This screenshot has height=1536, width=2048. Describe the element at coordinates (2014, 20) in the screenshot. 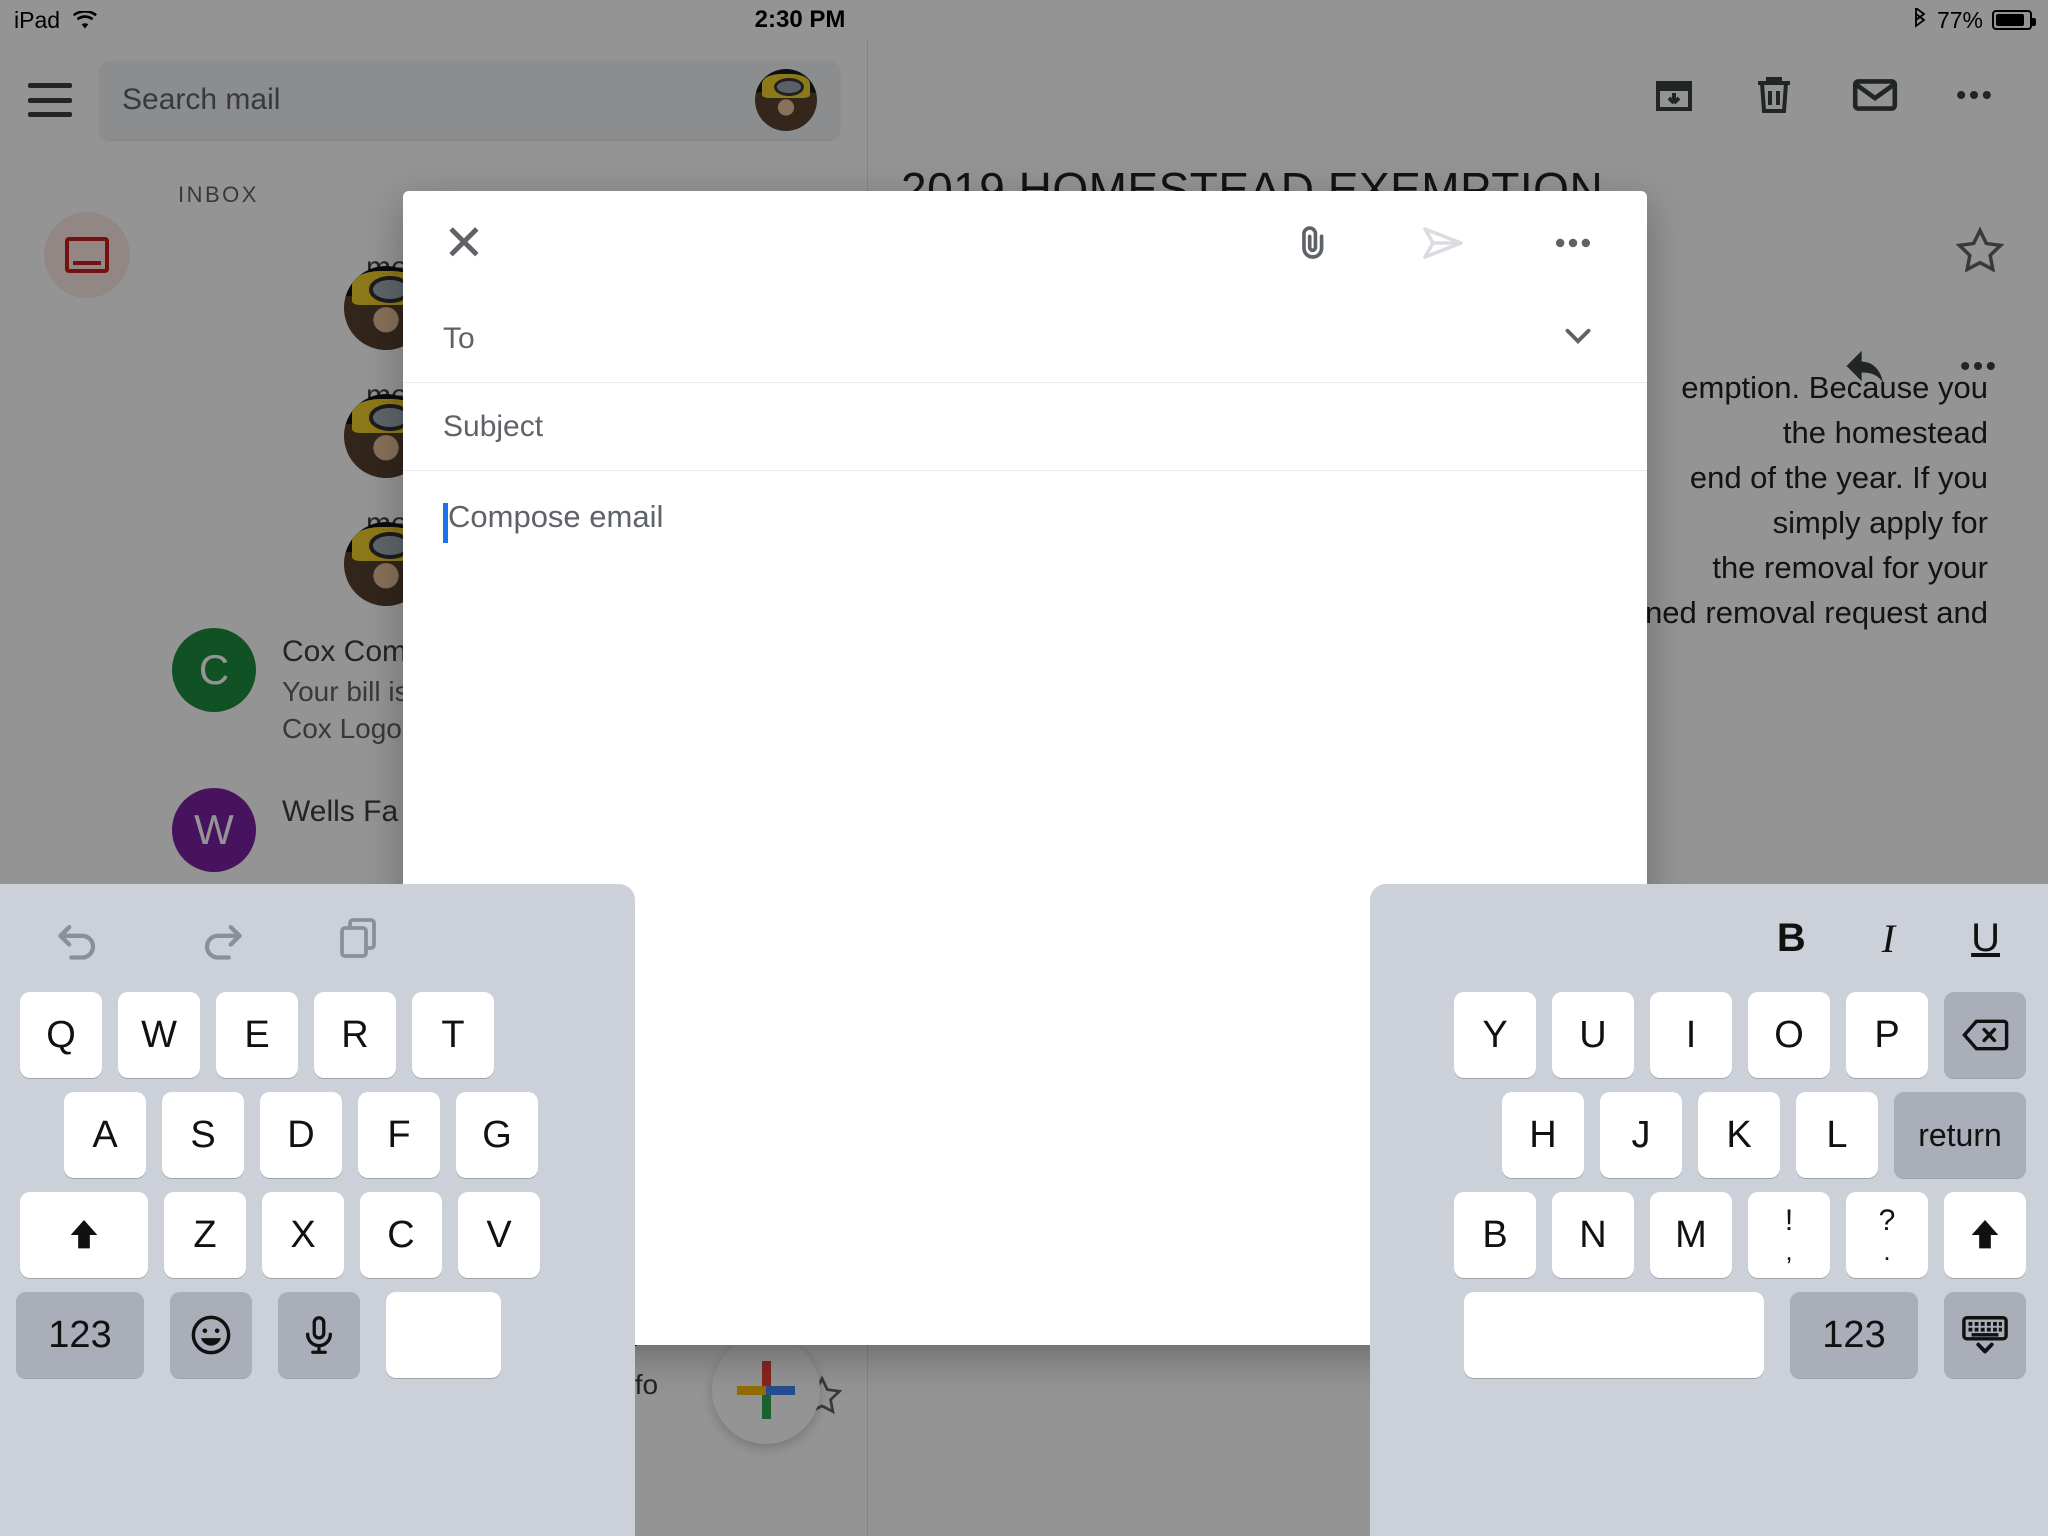

I see `battery-icon` at that location.